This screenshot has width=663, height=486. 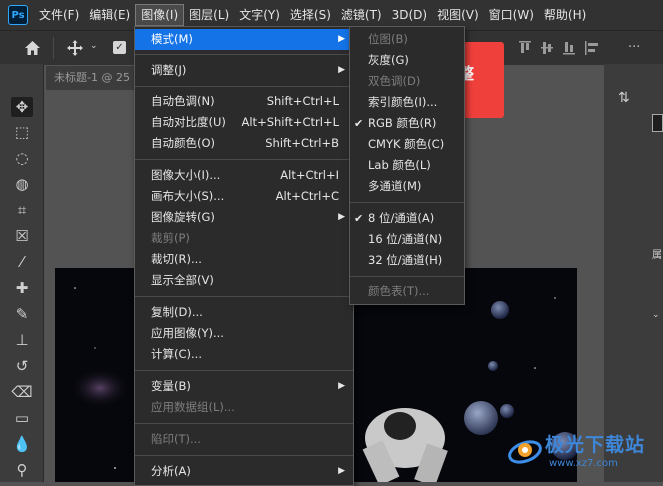 What do you see at coordinates (244, 196) in the screenshot?
I see `menu-item-canvas-size: 画布大小(S)... Alt+Ctrl+C` at bounding box center [244, 196].